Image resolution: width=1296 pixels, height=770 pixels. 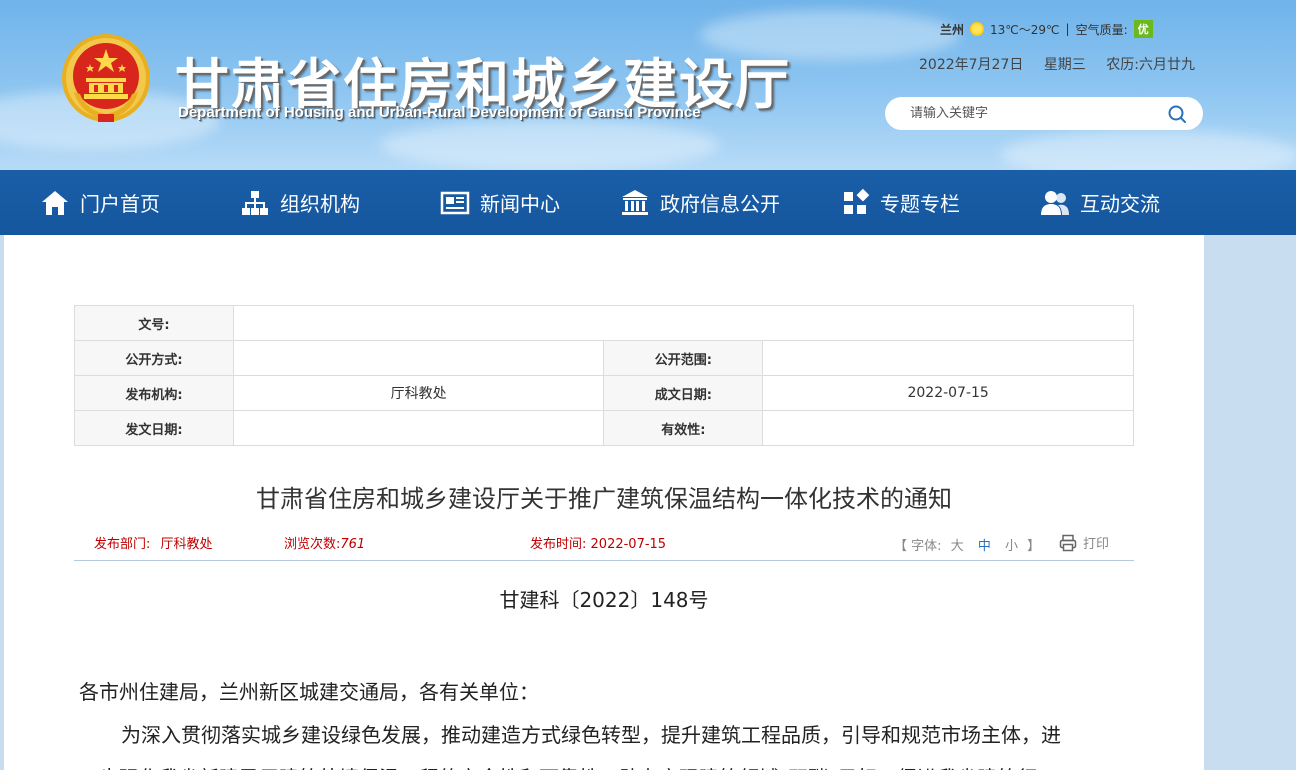 I want to click on font-size-large-button: 大, so click(x=957, y=546).